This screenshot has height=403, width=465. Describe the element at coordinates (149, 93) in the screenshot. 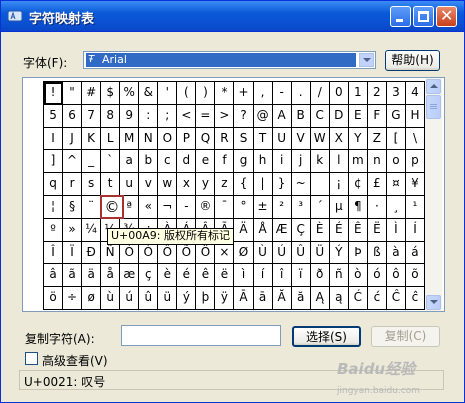

I see `character-cell: &` at that location.